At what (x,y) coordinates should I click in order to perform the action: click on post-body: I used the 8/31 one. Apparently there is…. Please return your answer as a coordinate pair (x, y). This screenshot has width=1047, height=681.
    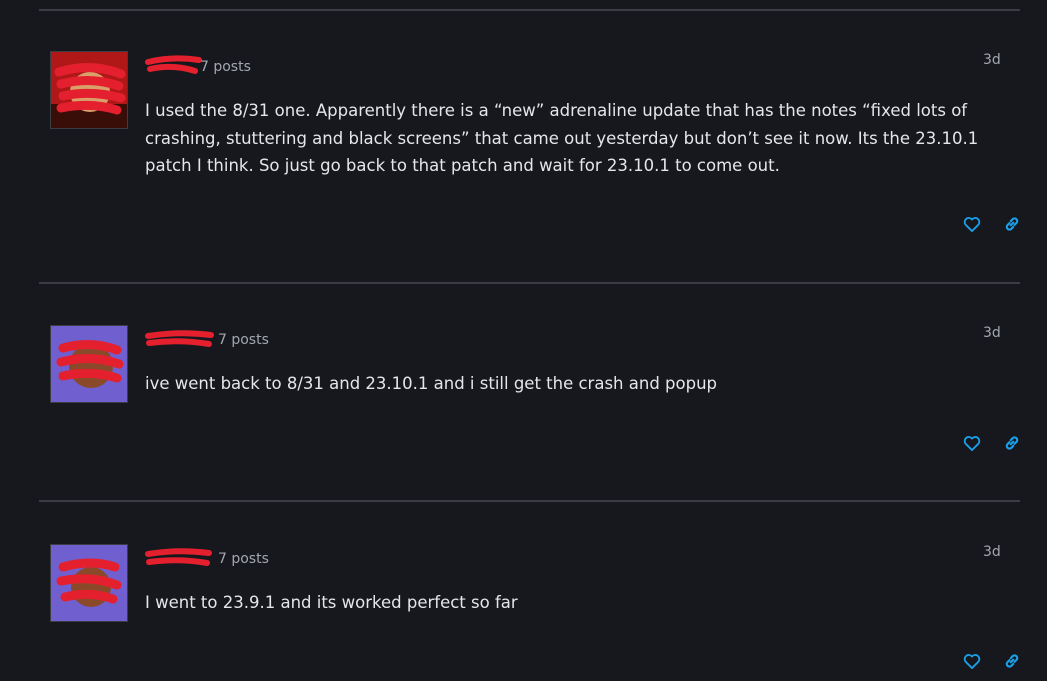
    Looking at the image, I should click on (562, 138).